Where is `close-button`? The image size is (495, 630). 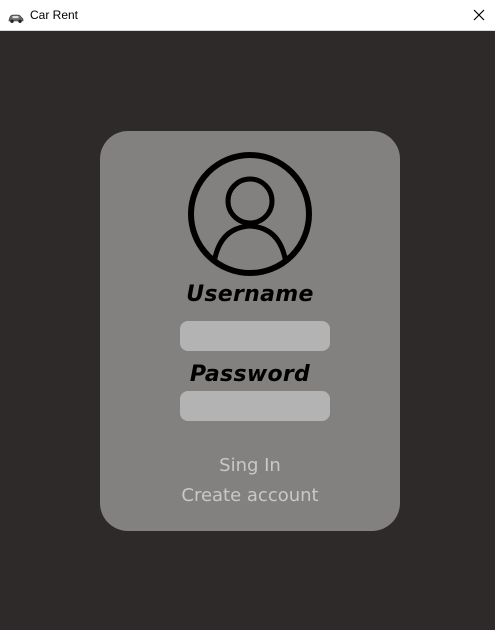 close-button is located at coordinates (479, 15).